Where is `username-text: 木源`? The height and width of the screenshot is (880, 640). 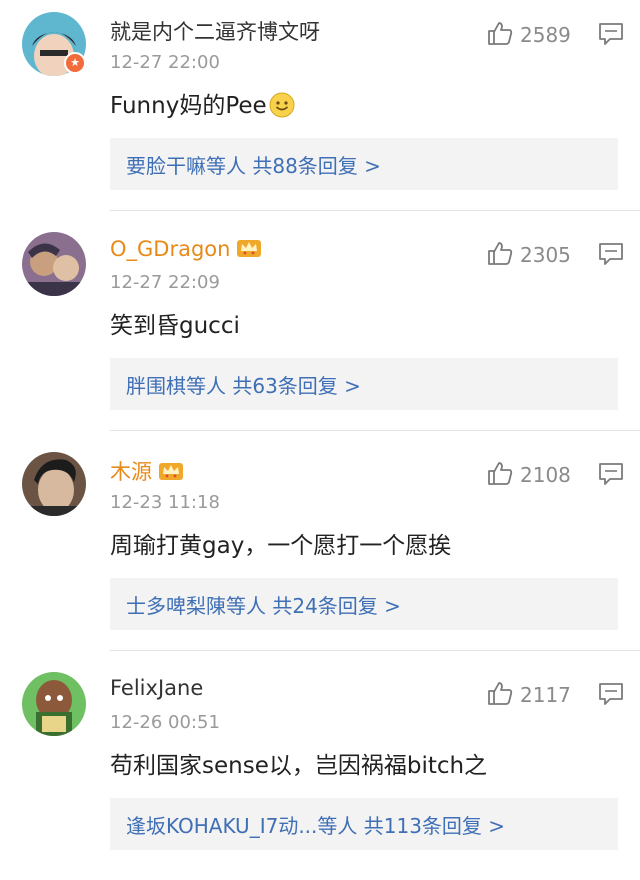
username-text: 木源 is located at coordinates (131, 472).